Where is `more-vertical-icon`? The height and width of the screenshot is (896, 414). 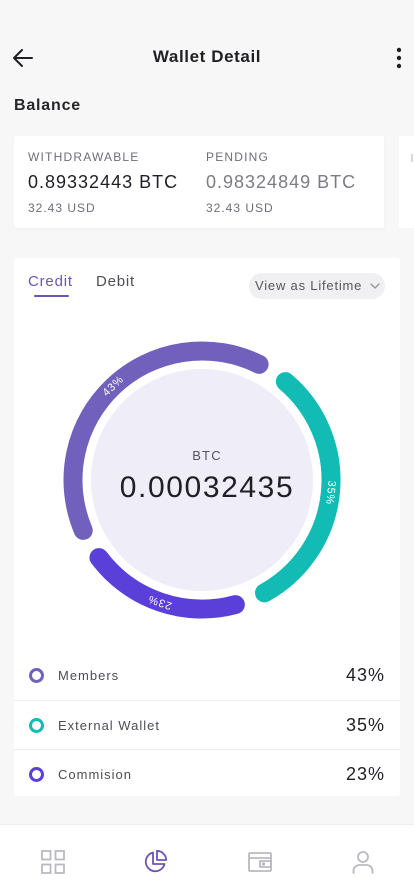
more-vertical-icon is located at coordinates (399, 58).